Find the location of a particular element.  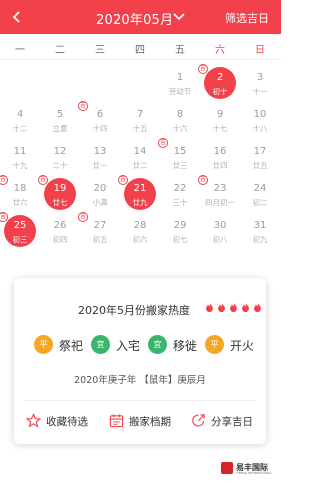

lunar-date: 廿三 is located at coordinates (180, 165).